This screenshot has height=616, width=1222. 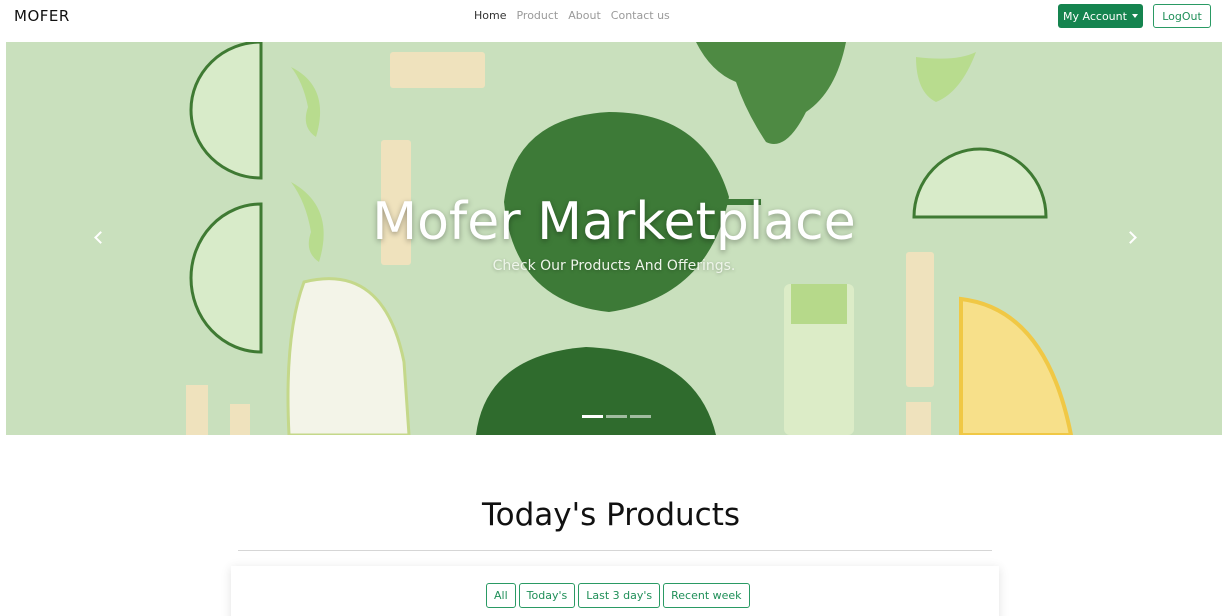 I want to click on nav-link-contact: Contact us, so click(x=640, y=15).